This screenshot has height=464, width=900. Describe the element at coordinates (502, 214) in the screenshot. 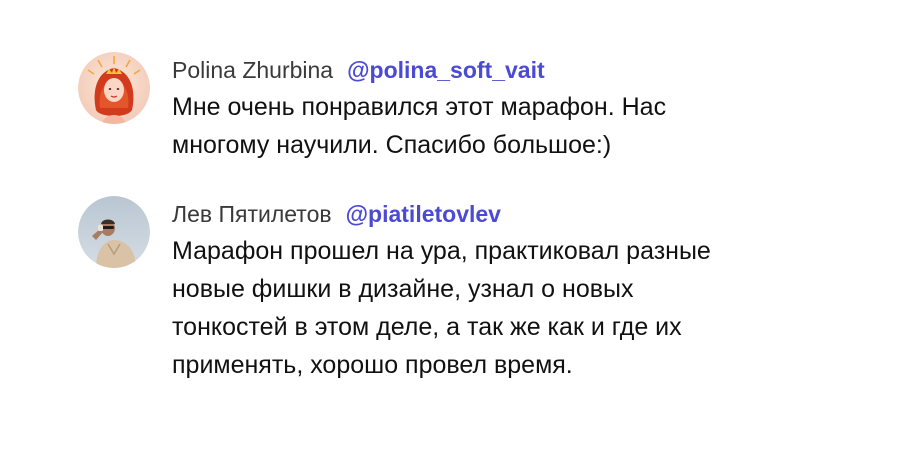

I see `comment-header: Лев Пятилетов @piatiletovlev` at that location.